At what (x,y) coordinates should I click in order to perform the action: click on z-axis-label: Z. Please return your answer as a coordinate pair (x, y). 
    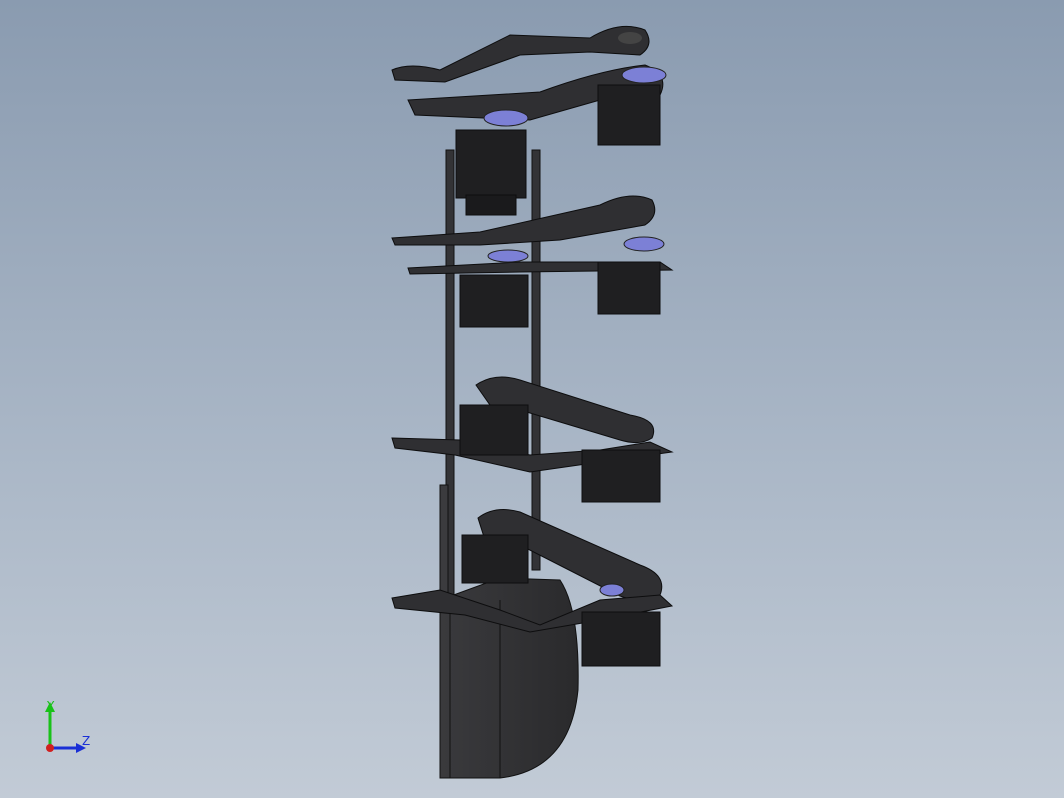
    Looking at the image, I should click on (86, 741).